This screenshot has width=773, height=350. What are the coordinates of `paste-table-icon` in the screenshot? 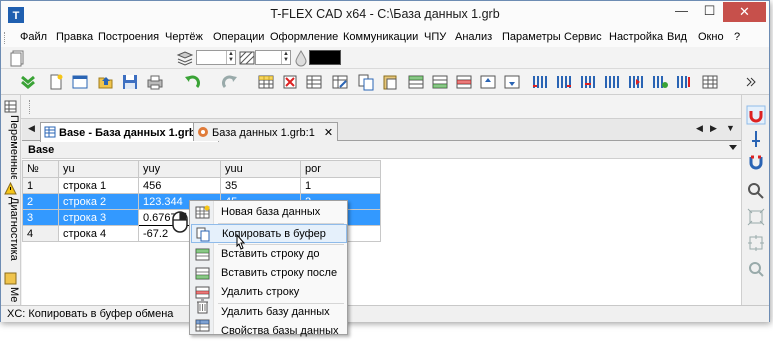 It's located at (390, 82).